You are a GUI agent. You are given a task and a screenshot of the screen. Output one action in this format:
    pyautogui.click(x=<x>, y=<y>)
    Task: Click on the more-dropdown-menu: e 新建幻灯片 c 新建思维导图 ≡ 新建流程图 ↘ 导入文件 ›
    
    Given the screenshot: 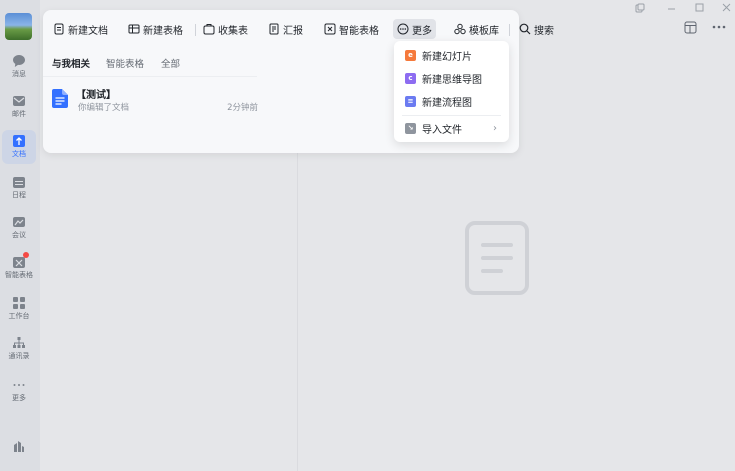 What is the action you would take?
    pyautogui.click(x=451, y=91)
    